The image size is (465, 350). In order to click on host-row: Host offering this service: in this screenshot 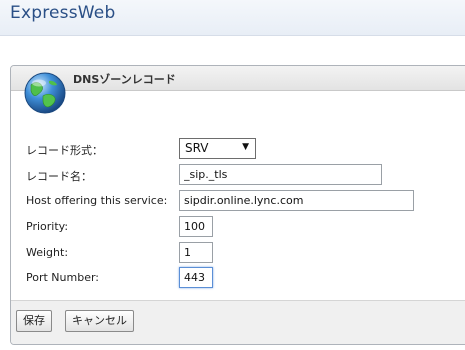, I will do `click(245, 201)`.